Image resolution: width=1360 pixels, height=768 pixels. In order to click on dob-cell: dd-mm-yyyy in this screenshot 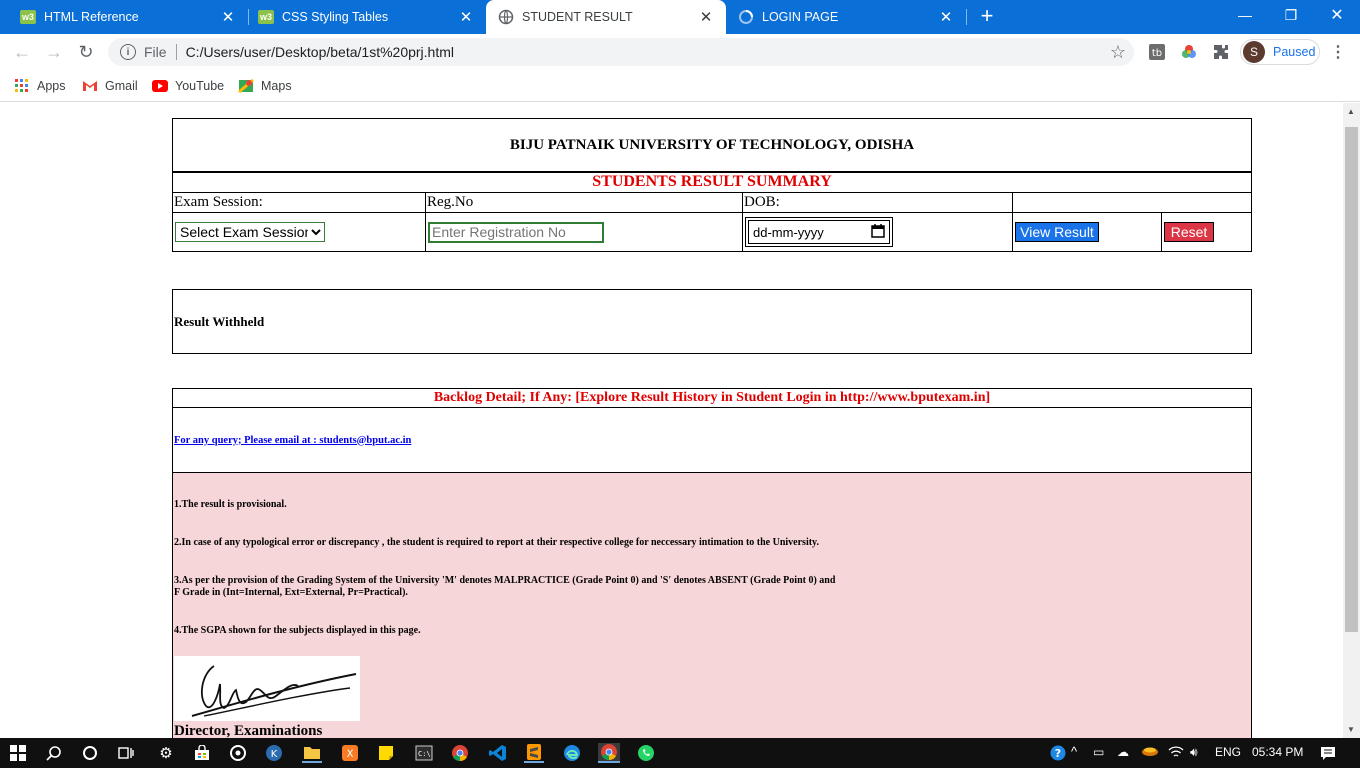, I will do `click(877, 232)`.